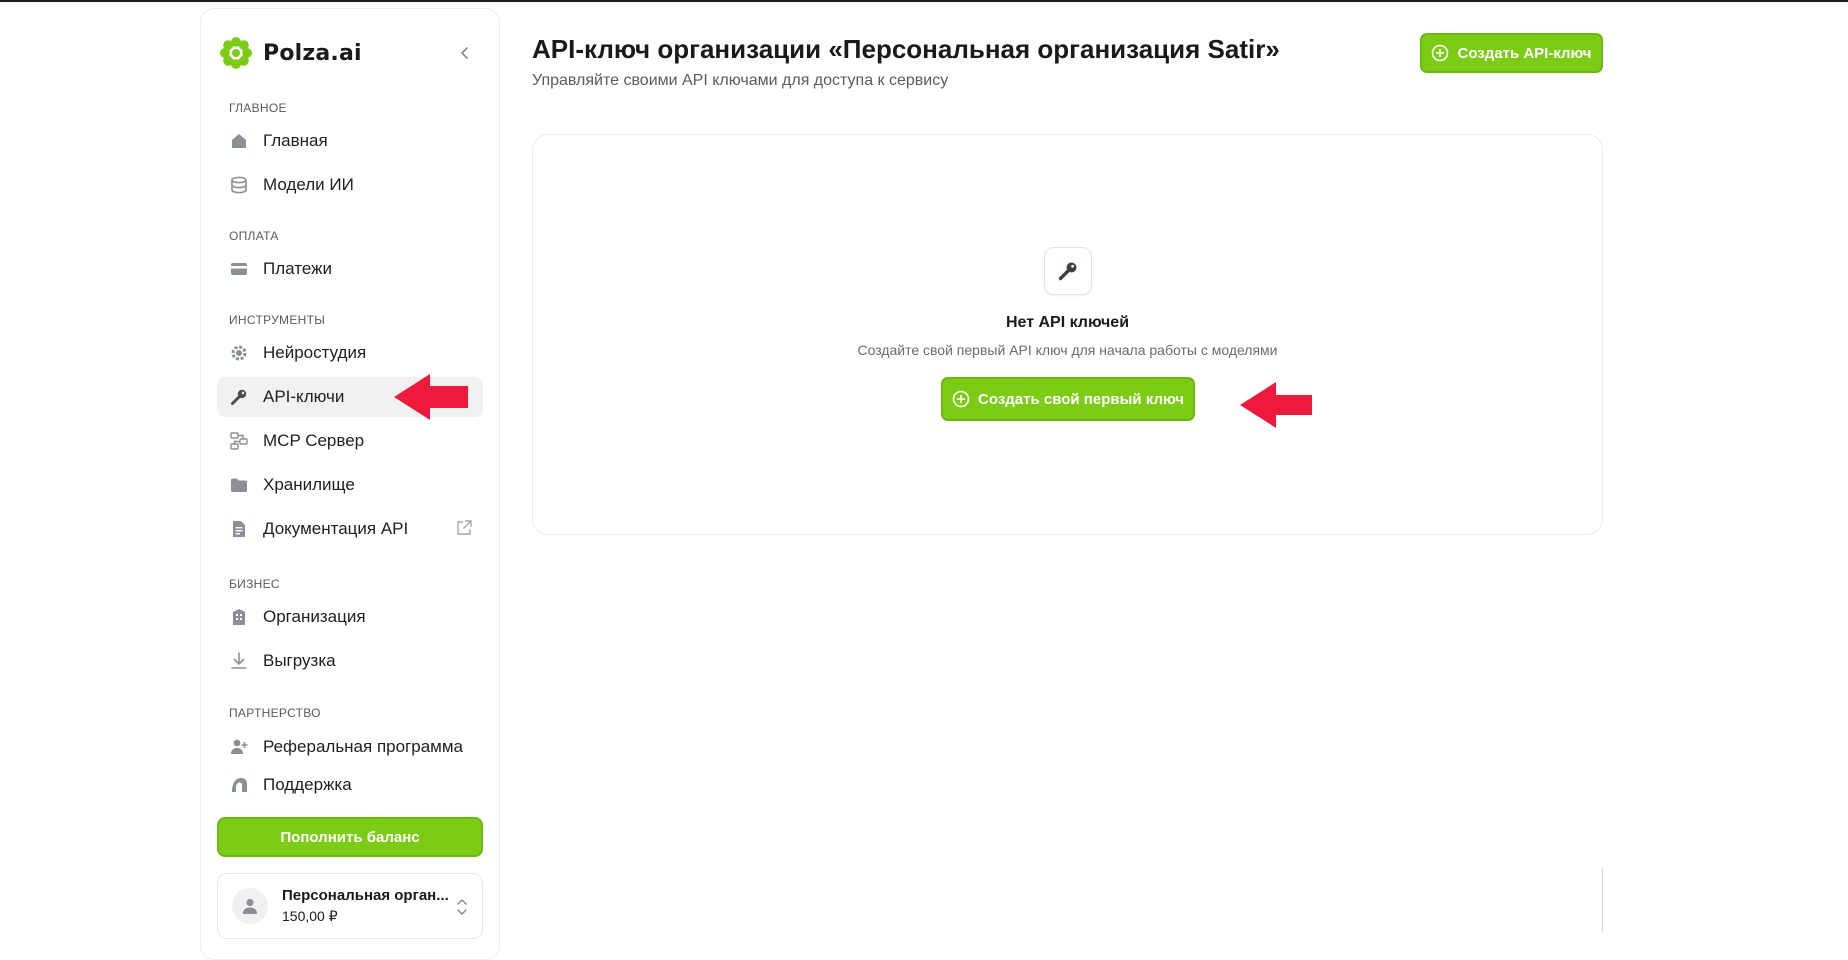 This screenshot has width=1848, height=960. Describe the element at coordinates (1081, 399) in the screenshot. I see `create-first-key-label: Создать свой первый ключ` at that location.